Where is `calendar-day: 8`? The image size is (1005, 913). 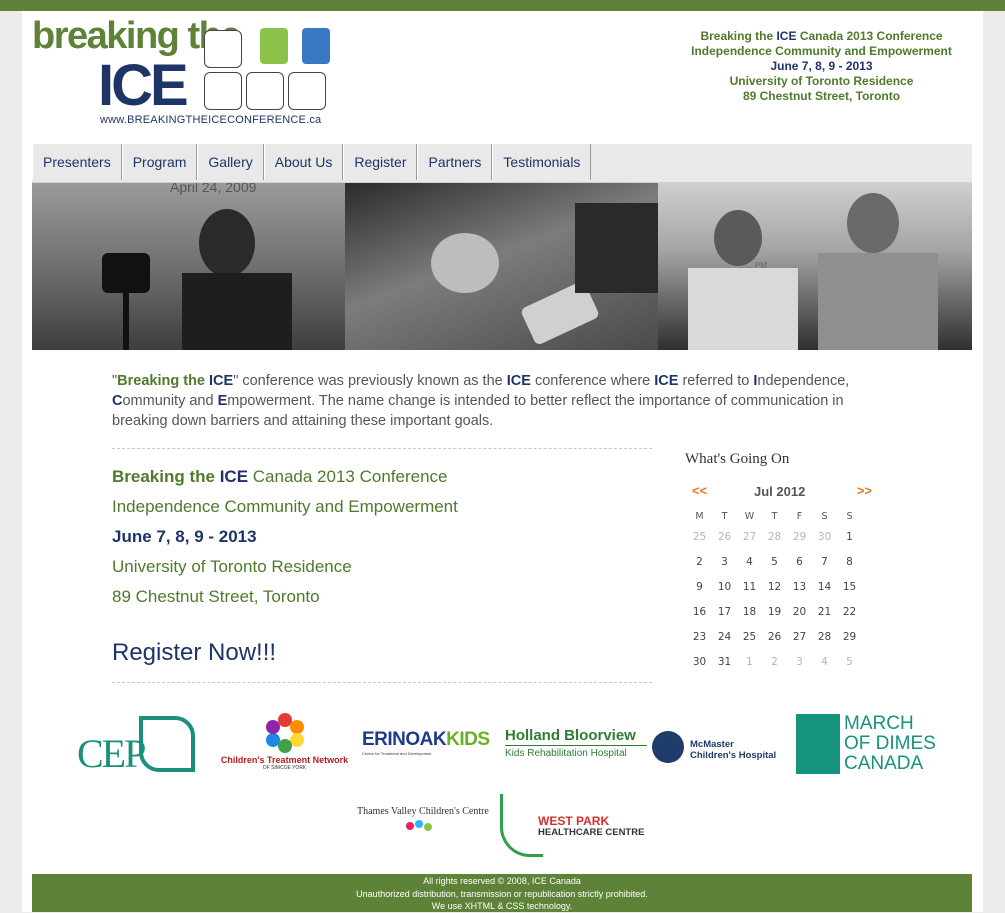
calendar-day: 8 is located at coordinates (849, 561).